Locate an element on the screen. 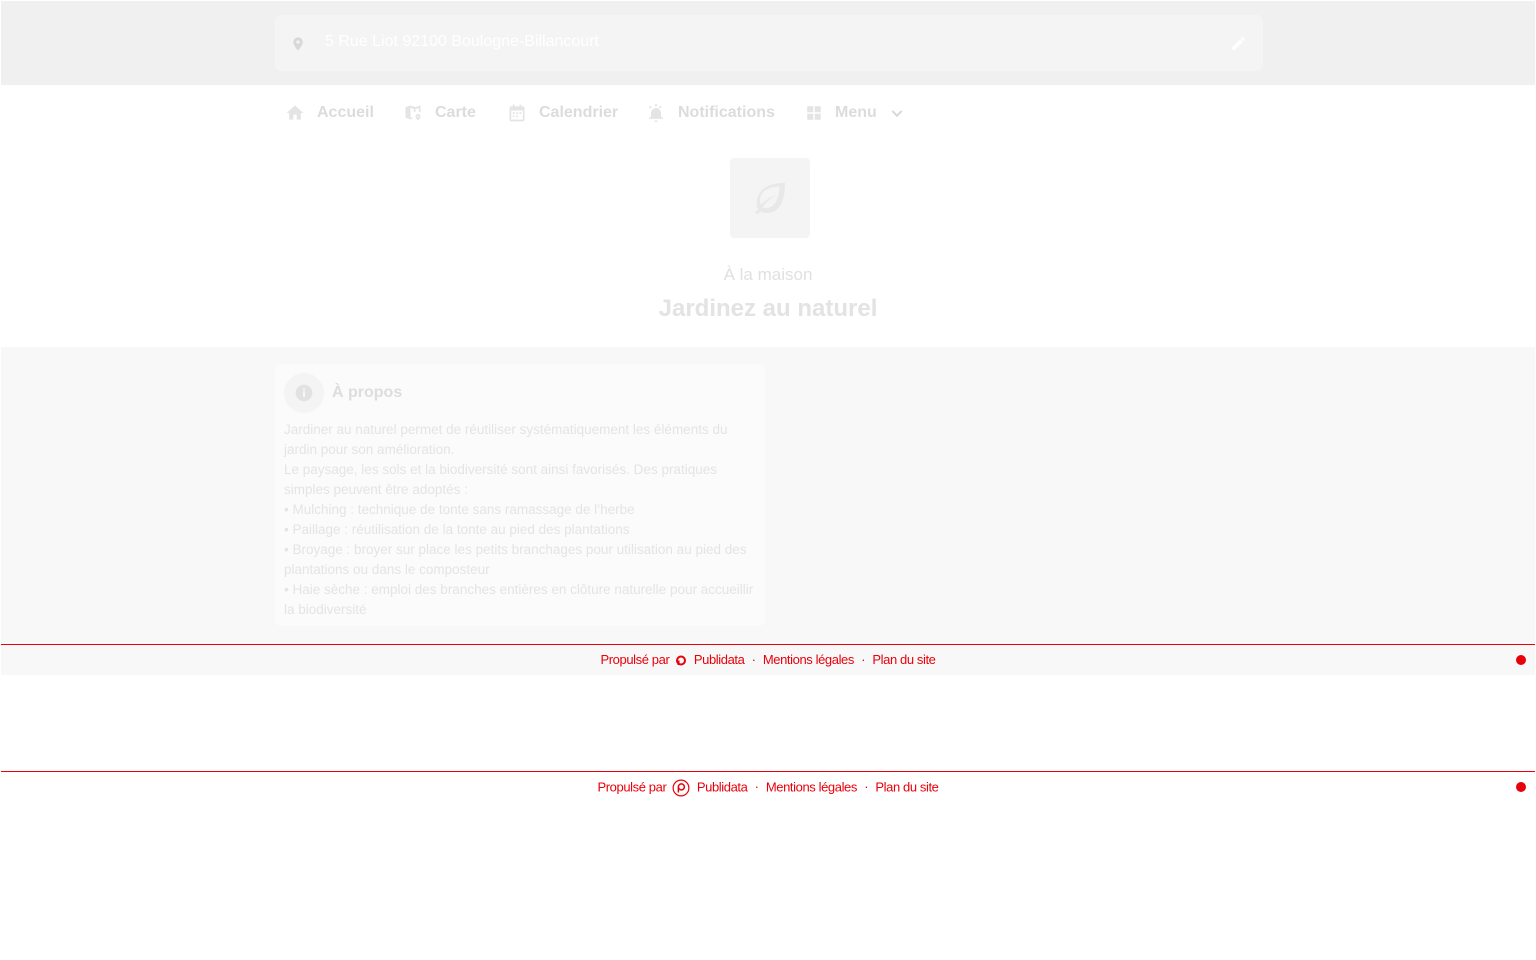 The height and width of the screenshot is (960, 1536). address-bar: 5 Rue Liot 92100 Boulogne-Billancourt is located at coordinates (769, 43).